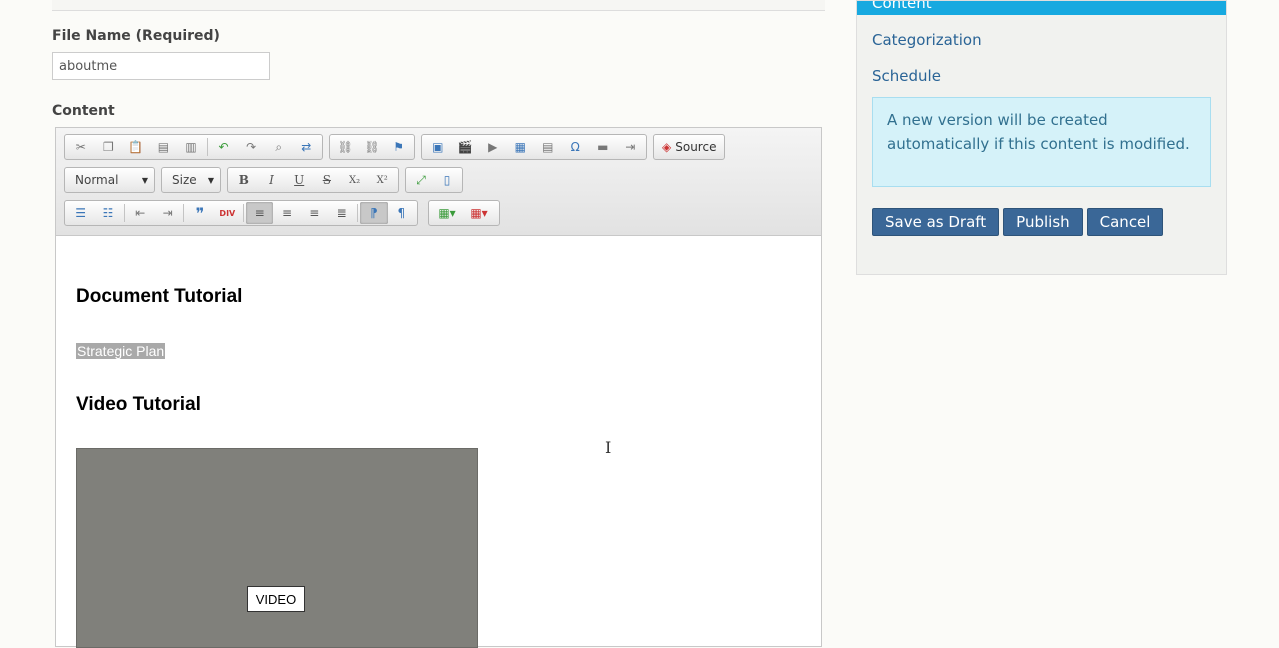 This screenshot has width=1279, height=648. I want to click on bold-button: B, so click(244, 180).